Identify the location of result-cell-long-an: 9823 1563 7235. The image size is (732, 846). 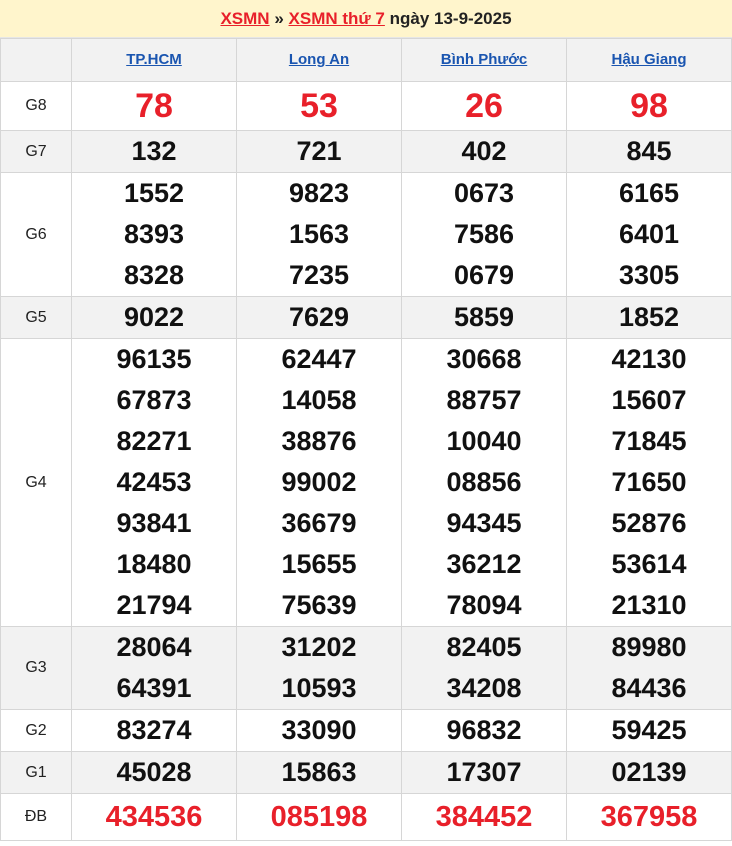
(319, 234).